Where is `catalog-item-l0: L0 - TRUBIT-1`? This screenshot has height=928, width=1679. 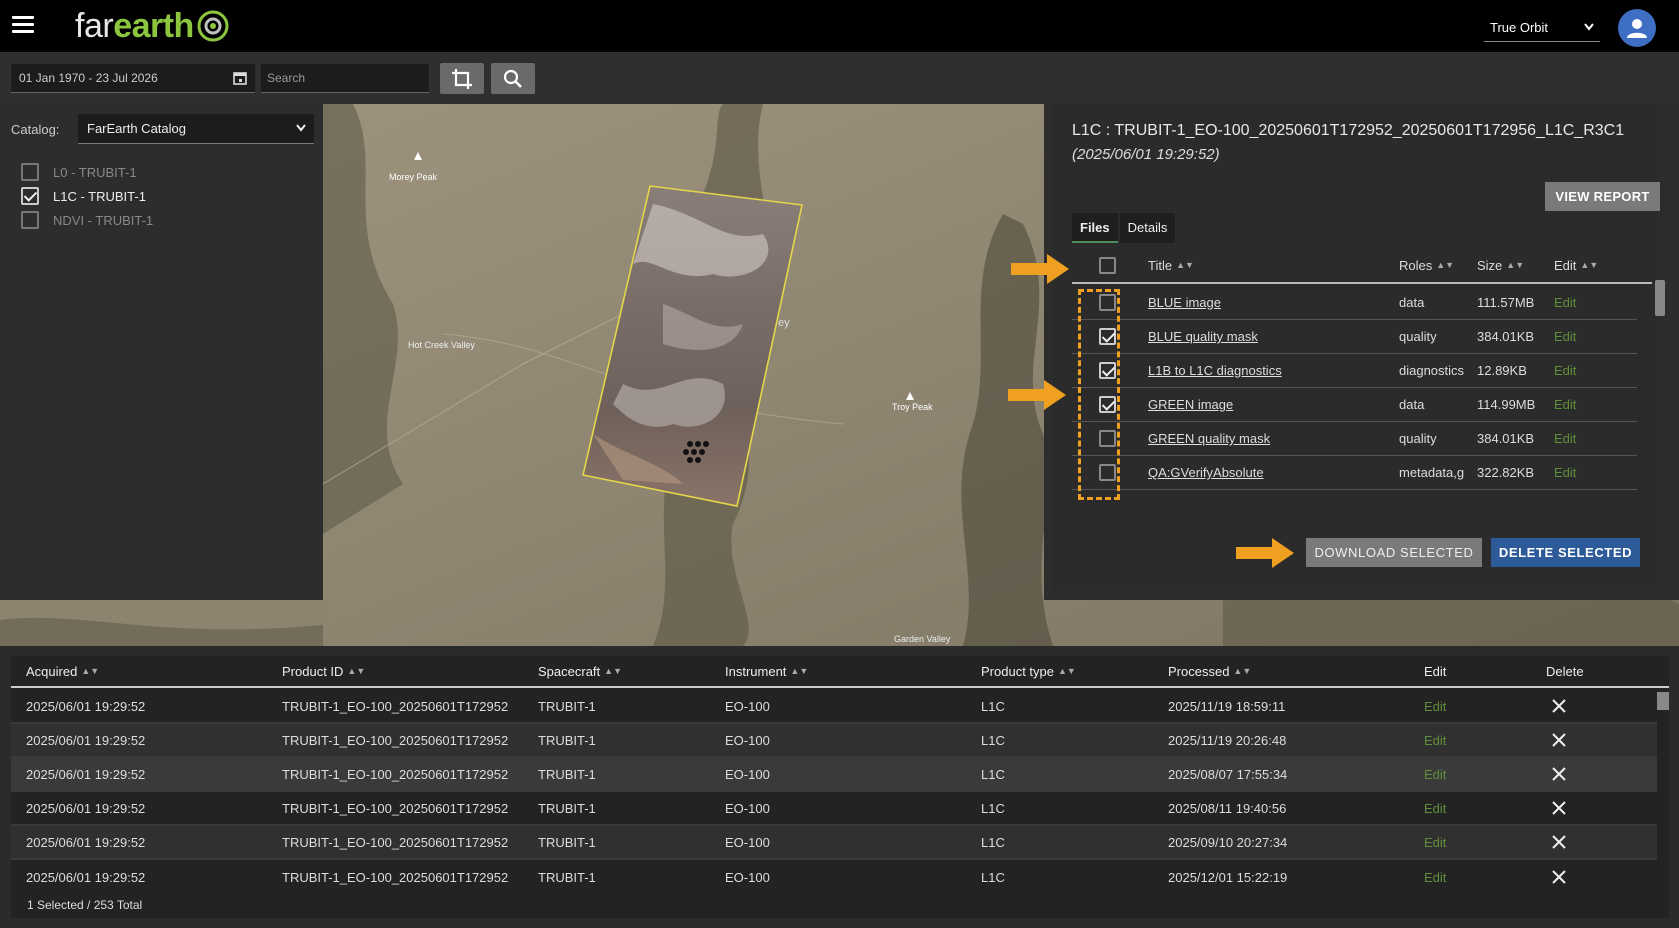 catalog-item-l0: L0 - TRUBIT-1 is located at coordinates (79, 172).